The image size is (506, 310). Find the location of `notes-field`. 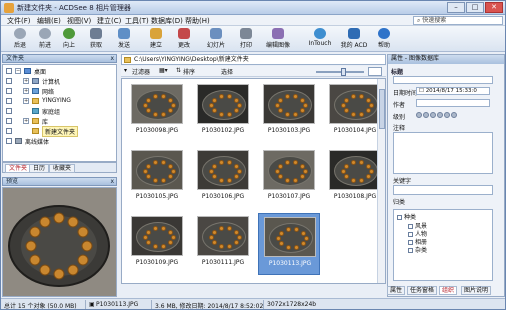

notes-field is located at coordinates (443, 153).